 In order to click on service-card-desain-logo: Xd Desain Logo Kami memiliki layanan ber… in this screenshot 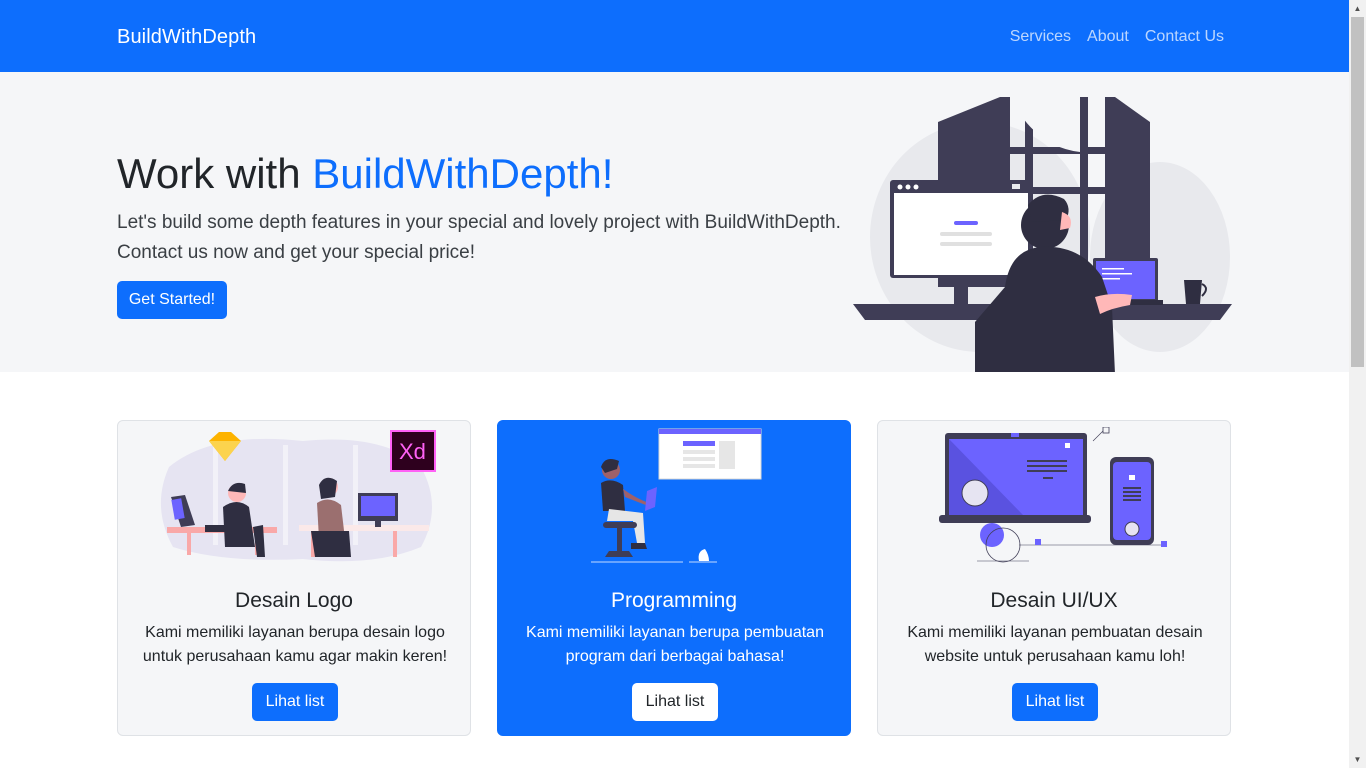, I will do `click(294, 578)`.